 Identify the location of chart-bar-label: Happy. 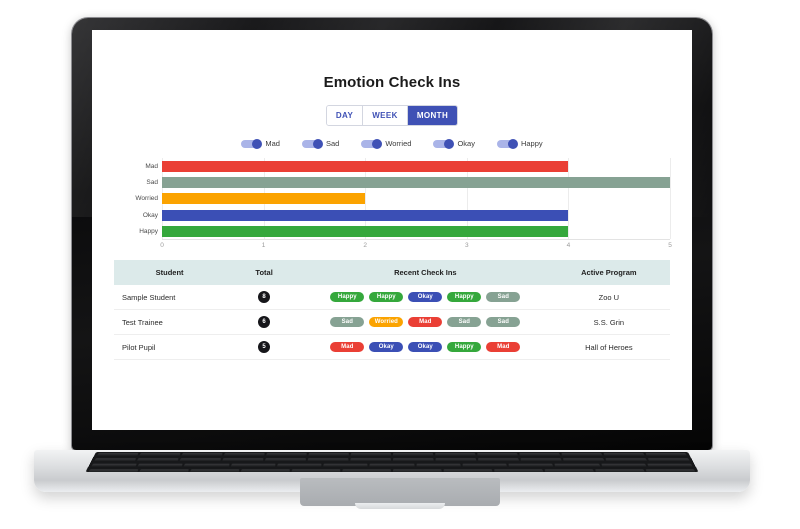
(148, 232).